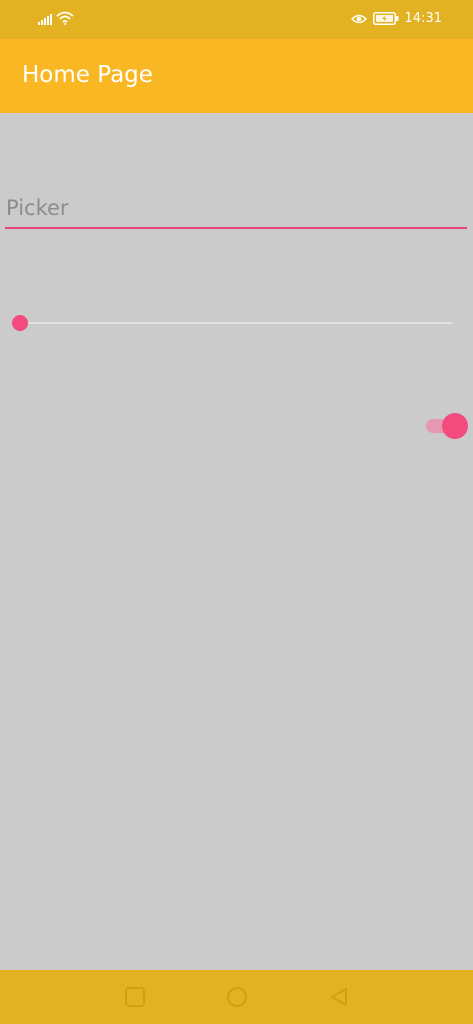  I want to click on picker-underline, so click(236, 228).